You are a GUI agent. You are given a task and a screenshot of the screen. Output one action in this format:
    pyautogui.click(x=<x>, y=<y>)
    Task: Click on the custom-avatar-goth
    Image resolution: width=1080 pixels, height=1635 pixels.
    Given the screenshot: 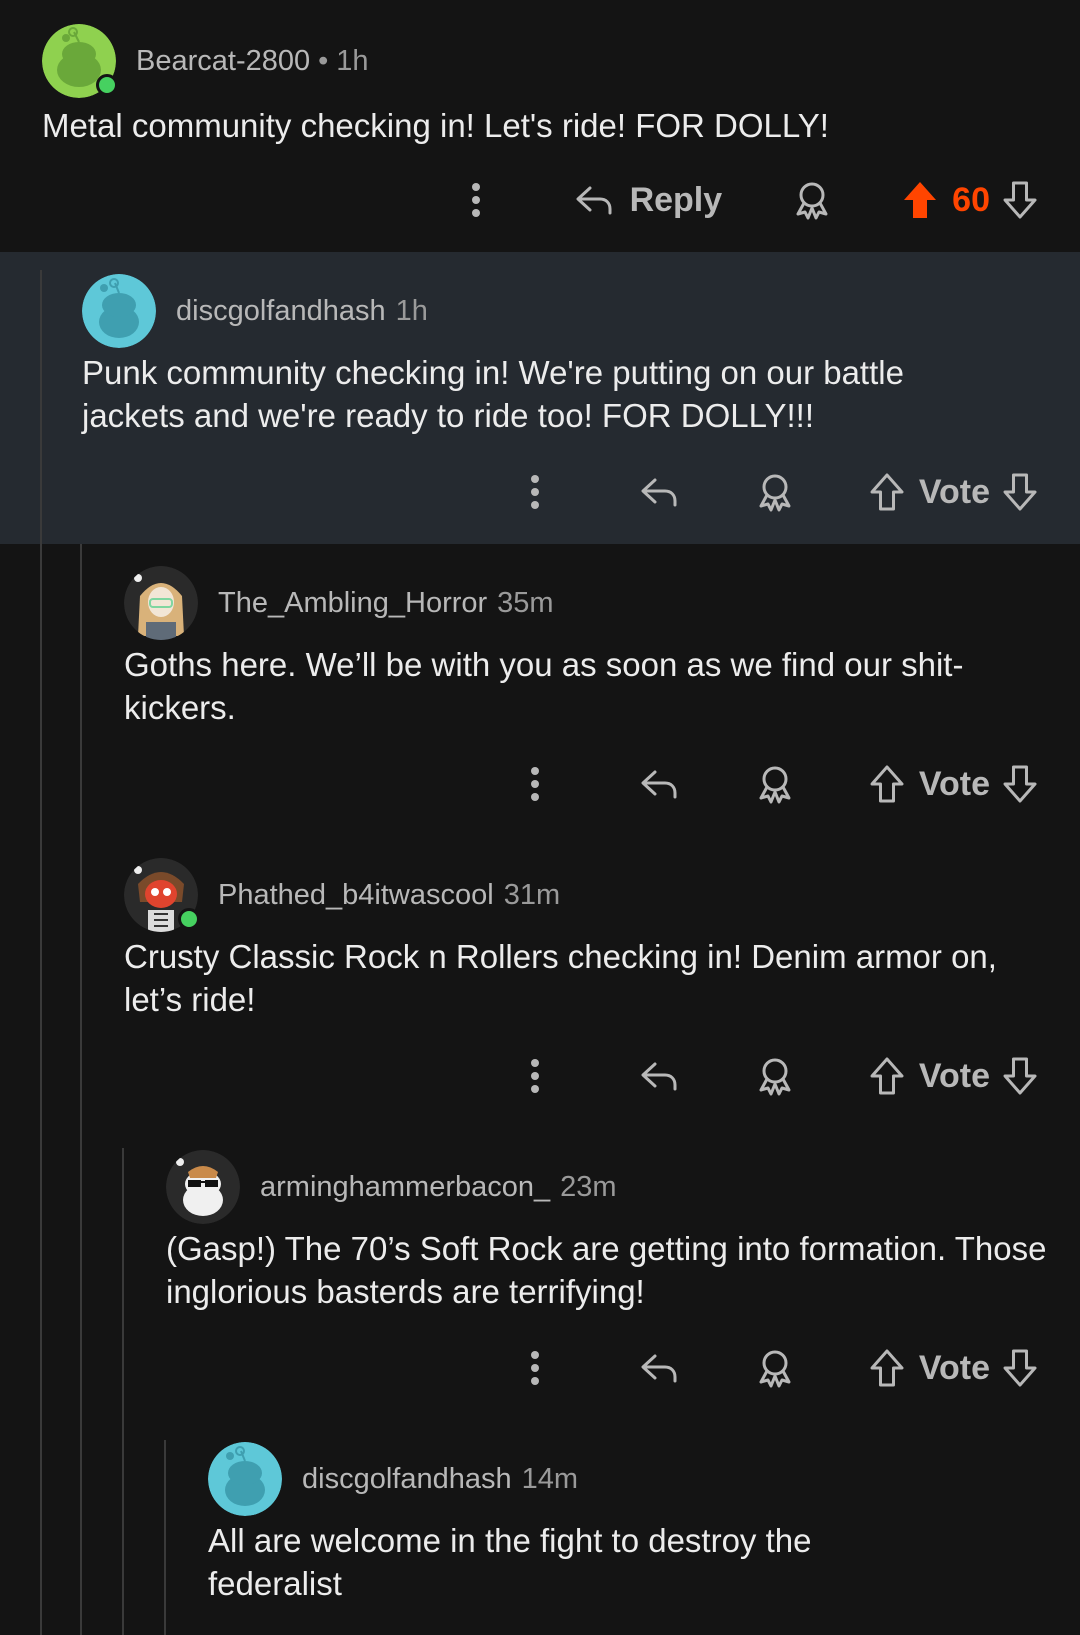 What is the action you would take?
    pyautogui.click(x=161, y=603)
    